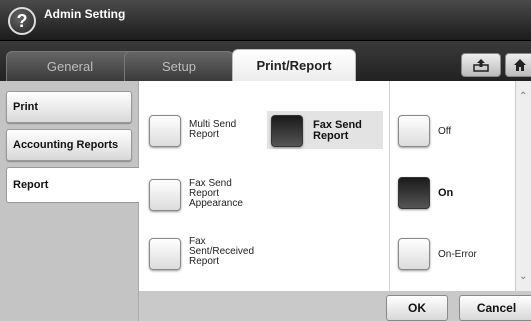 The height and width of the screenshot is (321, 531). What do you see at coordinates (216, 193) in the screenshot?
I see `fax-send-report-appearance-label: Fax Send Report Appearance` at bounding box center [216, 193].